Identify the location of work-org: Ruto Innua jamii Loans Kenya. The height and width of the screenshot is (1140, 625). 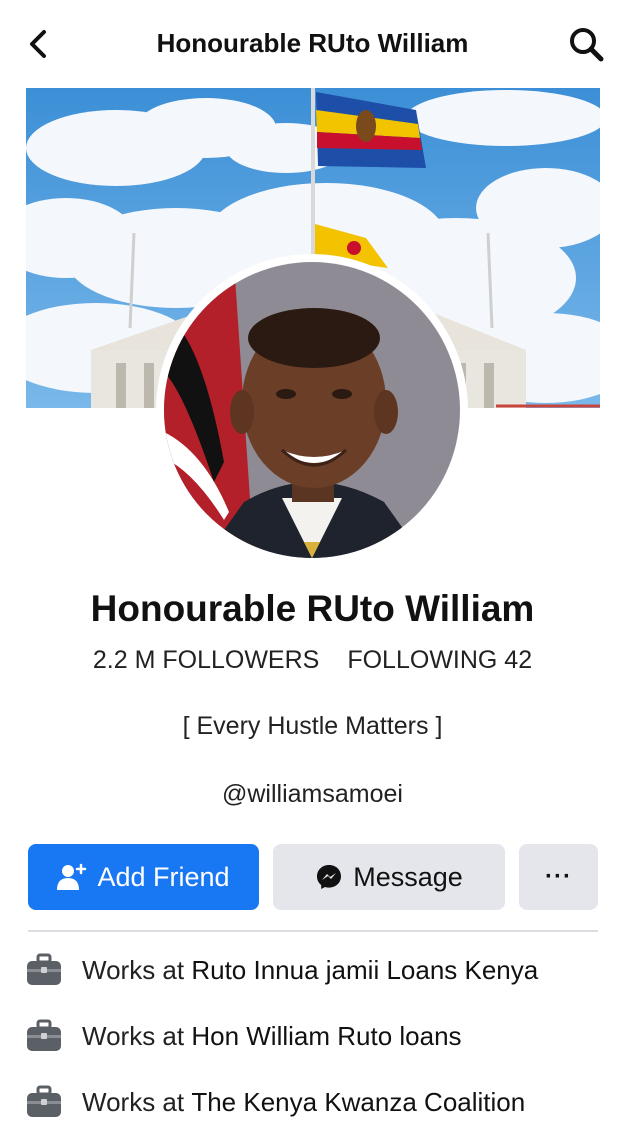
(364, 970).